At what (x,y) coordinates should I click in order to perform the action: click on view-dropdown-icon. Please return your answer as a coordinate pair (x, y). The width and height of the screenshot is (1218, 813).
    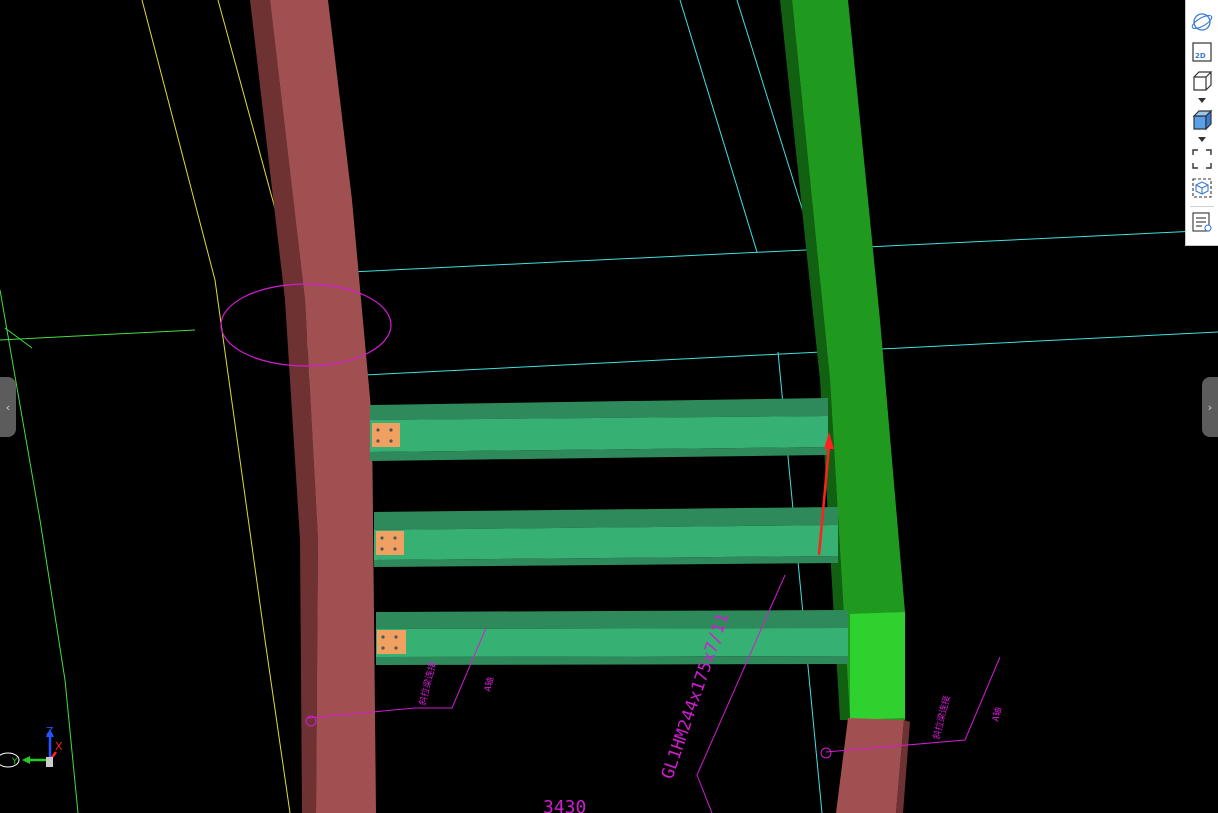
    Looking at the image, I should click on (1202, 100).